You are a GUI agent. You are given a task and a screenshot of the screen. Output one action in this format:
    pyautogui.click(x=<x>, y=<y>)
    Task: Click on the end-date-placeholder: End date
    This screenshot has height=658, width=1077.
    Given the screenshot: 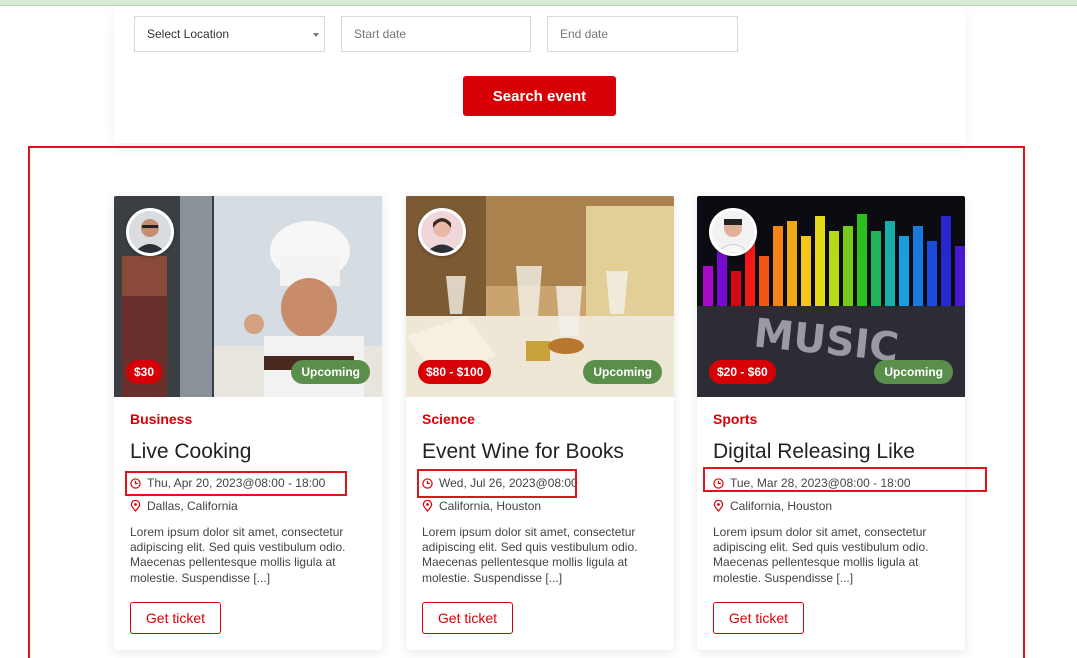 What is the action you would take?
    pyautogui.click(x=584, y=34)
    